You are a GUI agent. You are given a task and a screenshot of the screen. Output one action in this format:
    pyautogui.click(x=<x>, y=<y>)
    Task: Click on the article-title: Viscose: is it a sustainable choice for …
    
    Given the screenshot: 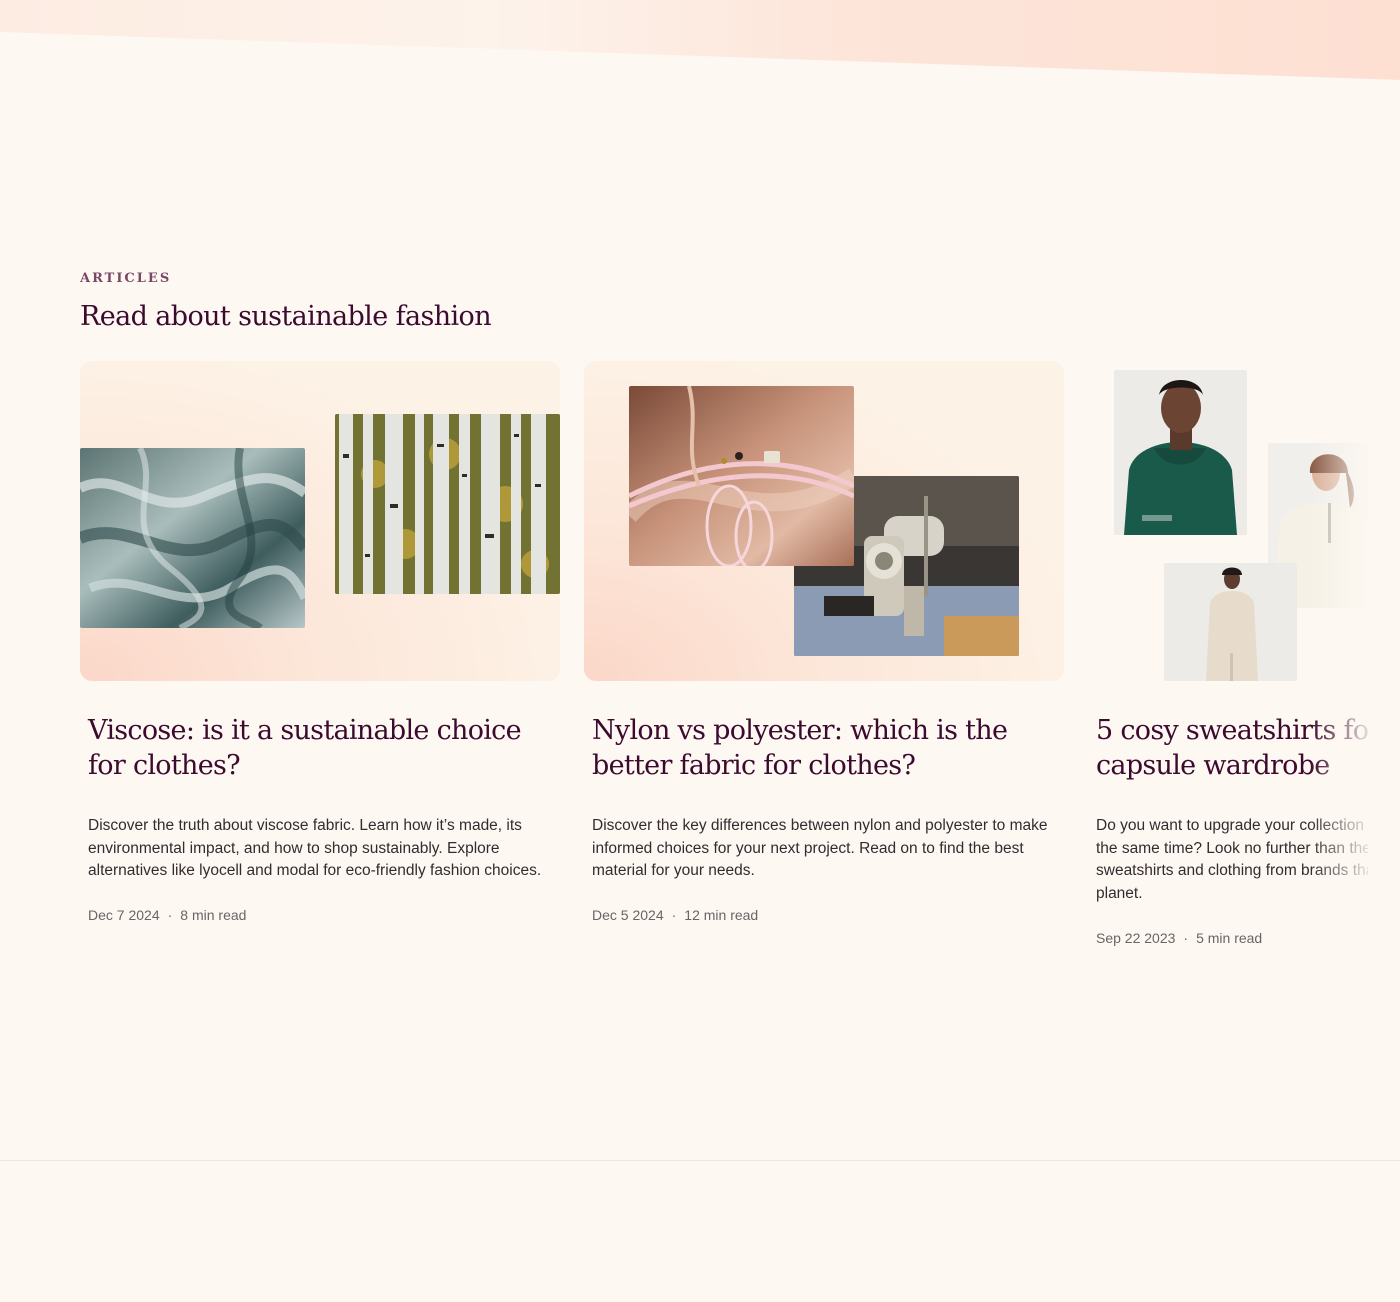 What is the action you would take?
    pyautogui.click(x=320, y=748)
    